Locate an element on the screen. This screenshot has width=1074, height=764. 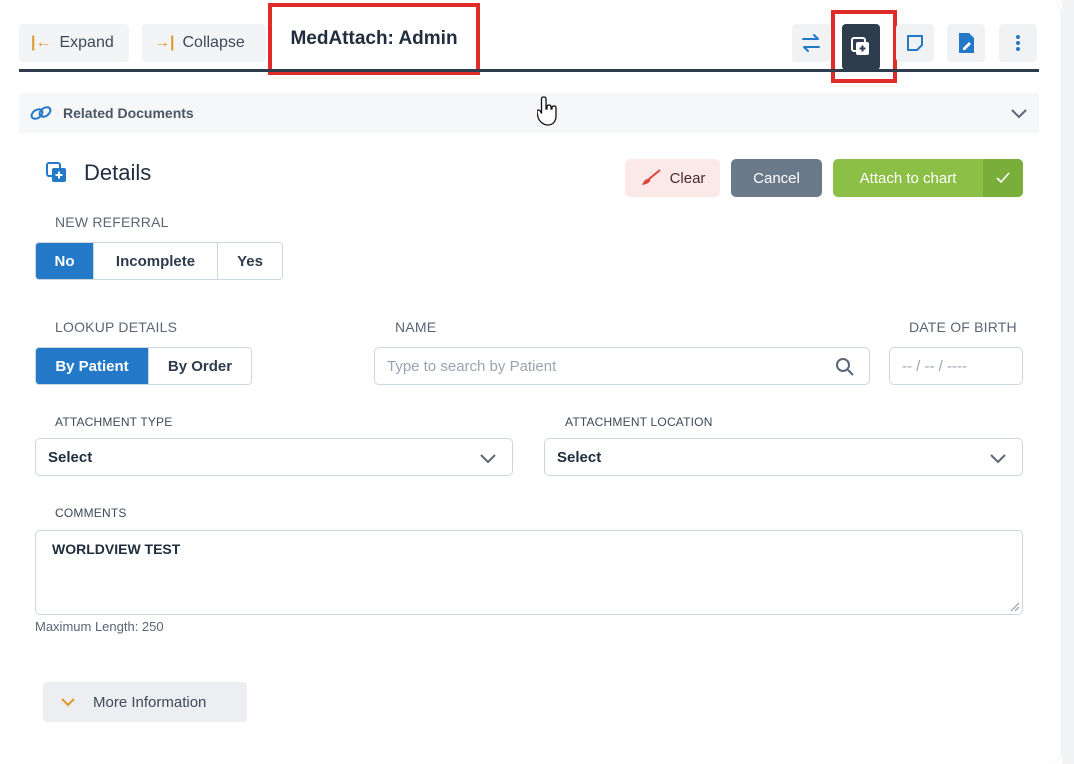
swap-icon is located at coordinates (811, 43).